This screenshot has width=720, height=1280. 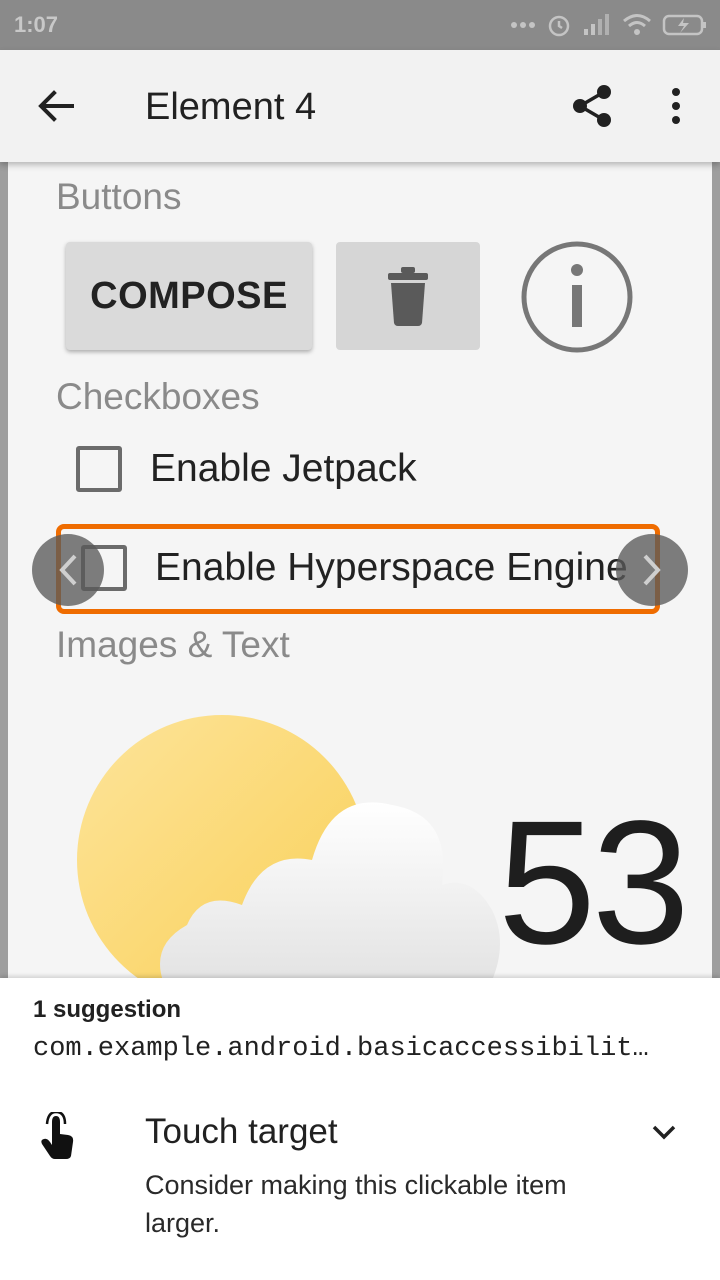 I want to click on checkbox-label: Enable Jetpack, so click(x=283, y=468).